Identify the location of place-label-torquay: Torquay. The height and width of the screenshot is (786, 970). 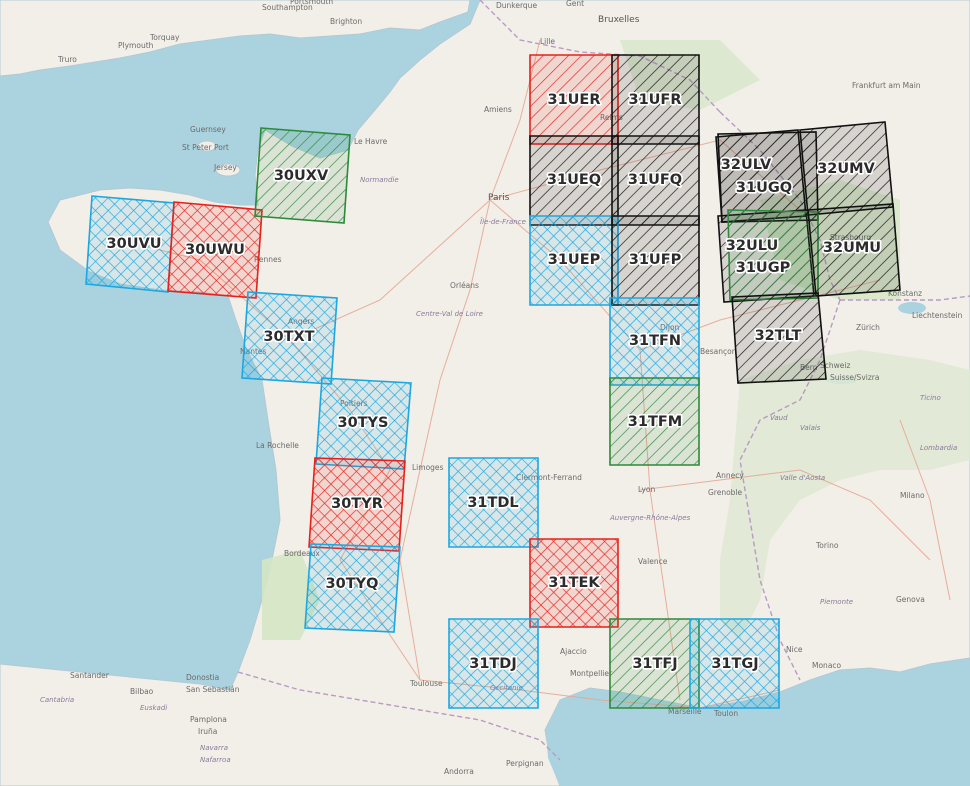
(164, 37).